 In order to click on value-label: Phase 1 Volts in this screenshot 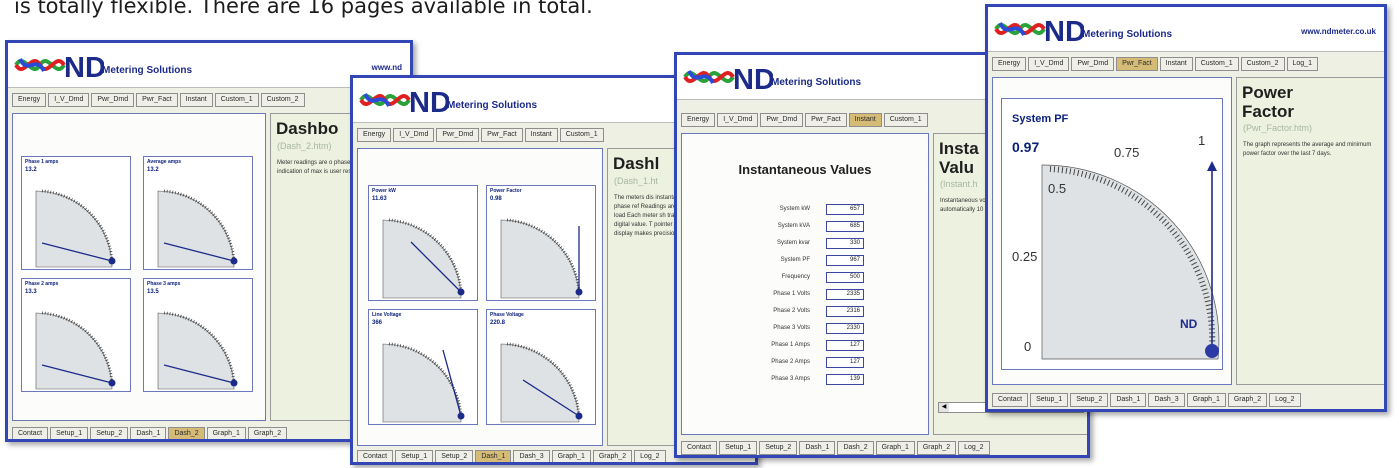, I will do `click(791, 294)`.